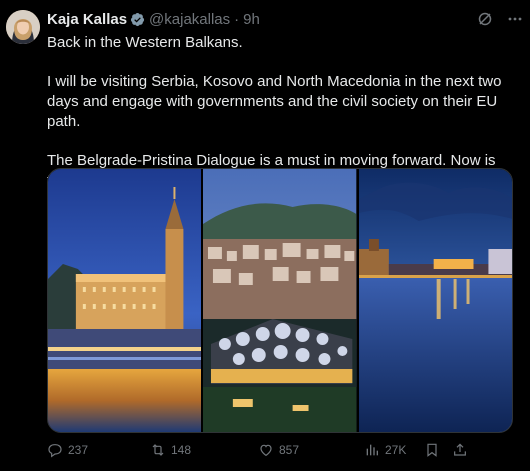  What do you see at coordinates (78, 450) in the screenshot?
I see `reply-count: 237` at bounding box center [78, 450].